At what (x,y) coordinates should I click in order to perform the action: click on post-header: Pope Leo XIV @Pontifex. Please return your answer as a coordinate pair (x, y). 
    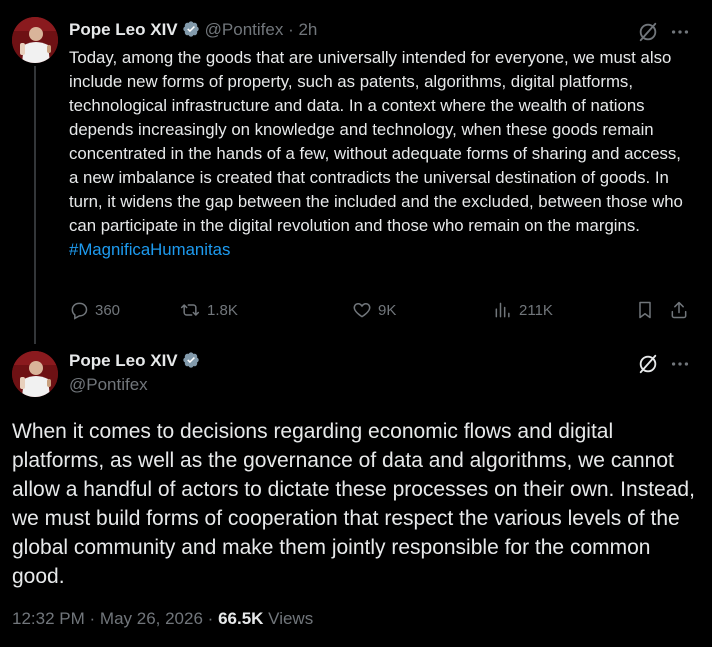
    Looking at the image, I should click on (134, 373).